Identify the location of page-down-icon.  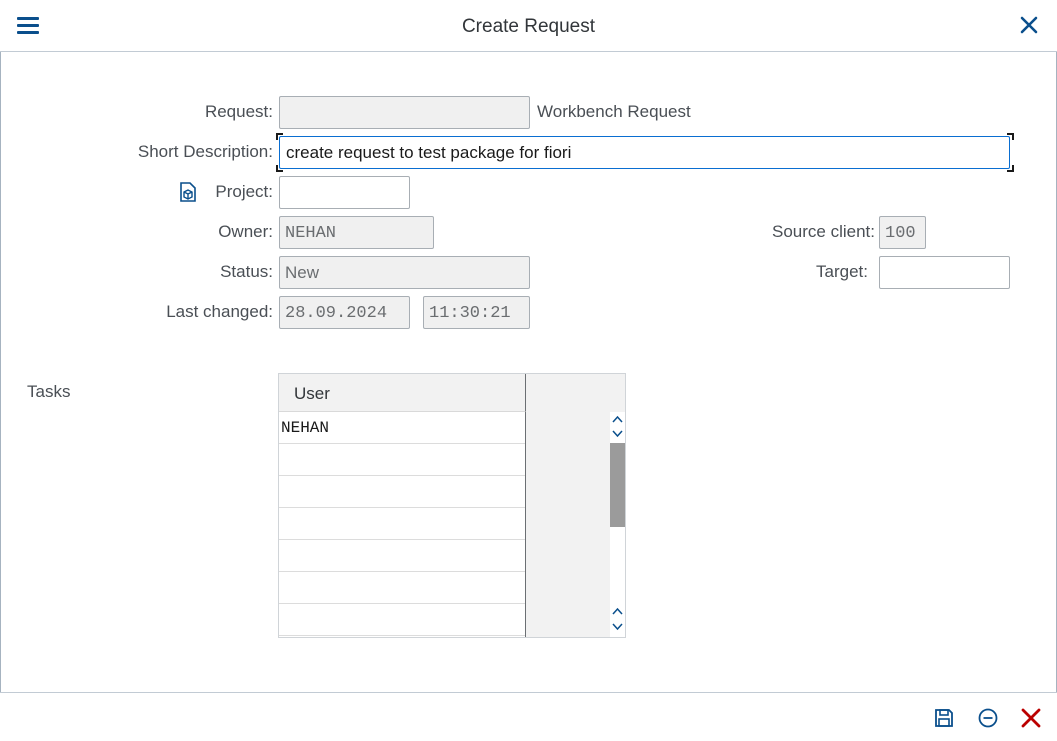
(617, 433).